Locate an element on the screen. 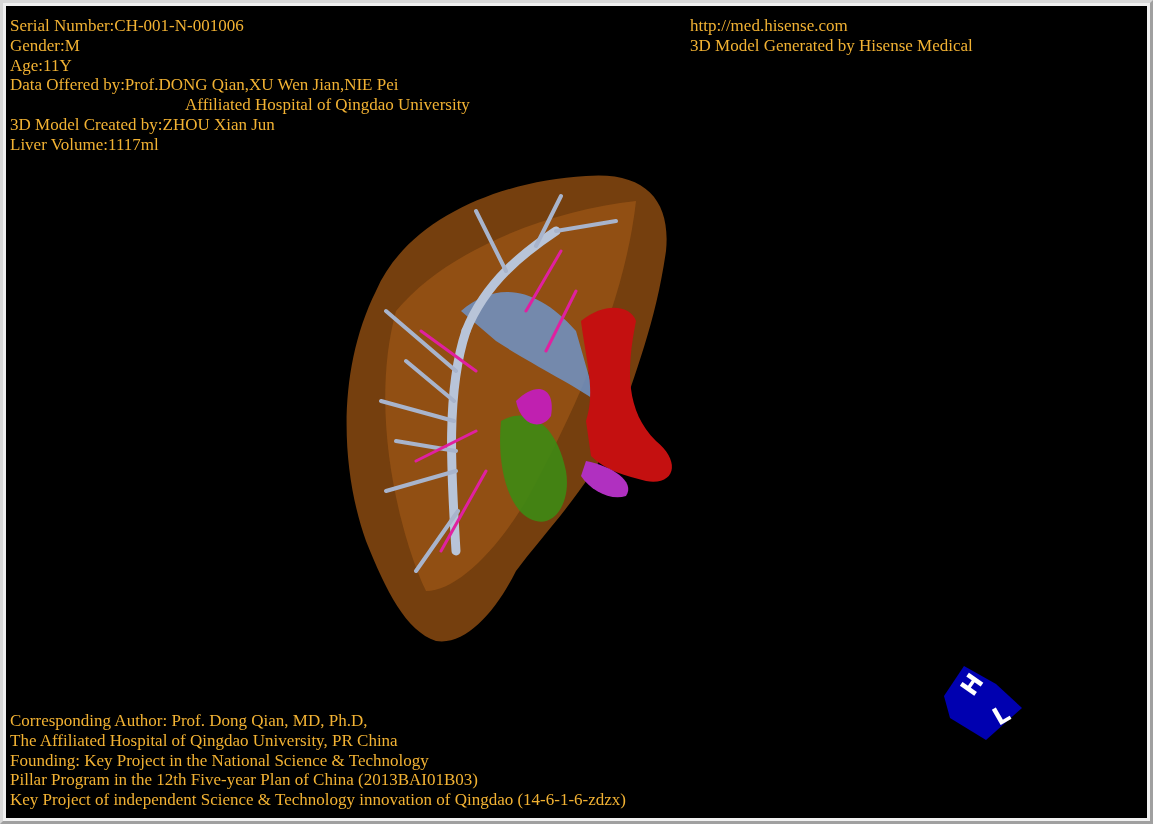 The height and width of the screenshot is (824, 1153). credit-text: The Affiliated Hospital of Qingdao University, PR China is located at coordinates (204, 740).